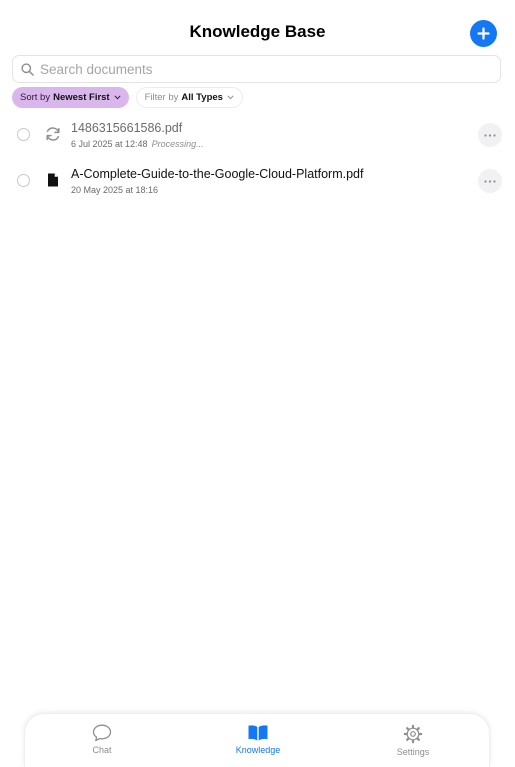 The height and width of the screenshot is (767, 515). I want to click on search-input, so click(260, 69).